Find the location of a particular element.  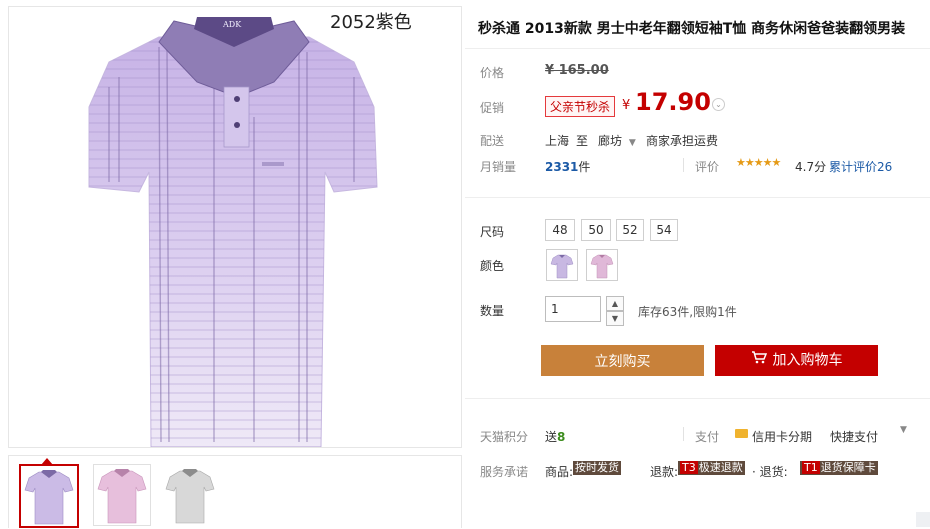

monthly-sales-label: 月销量 is located at coordinates (498, 167).